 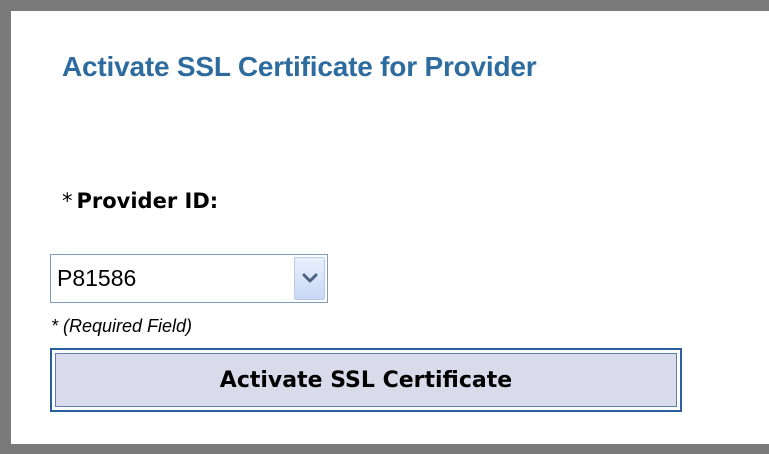 What do you see at coordinates (299, 66) in the screenshot?
I see `page-title: Activate SSL Certificate for Provider` at bounding box center [299, 66].